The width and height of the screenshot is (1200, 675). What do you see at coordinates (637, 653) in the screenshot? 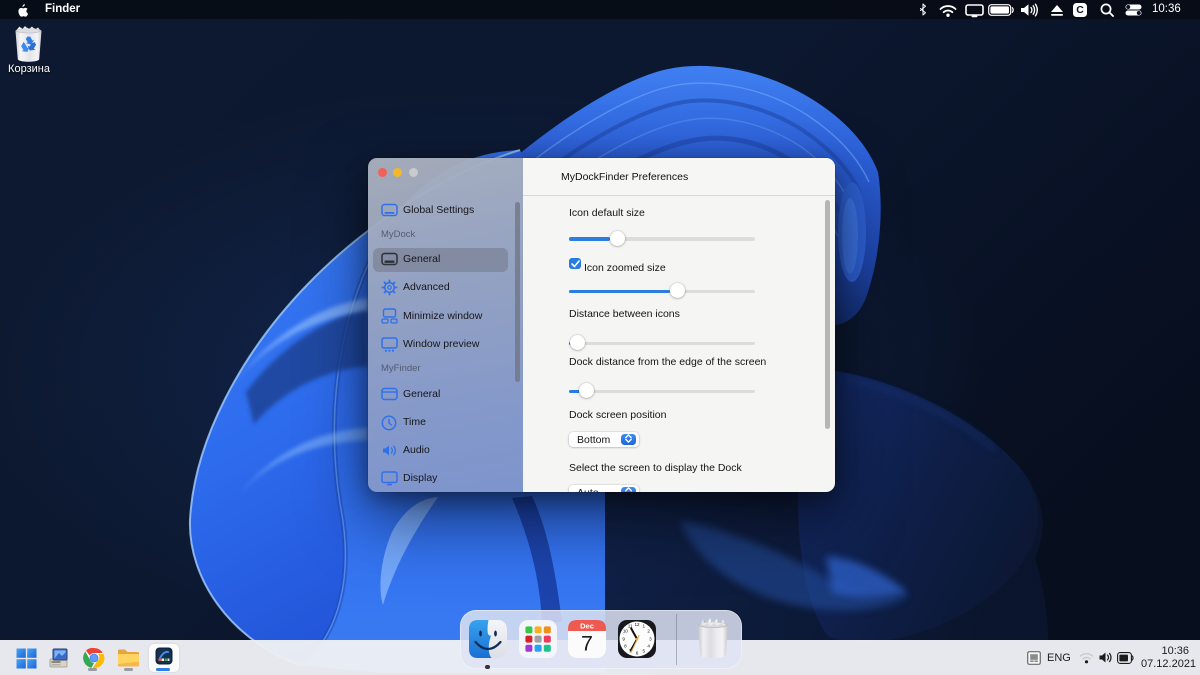
I see `svg-text: 6` at bounding box center [637, 653].